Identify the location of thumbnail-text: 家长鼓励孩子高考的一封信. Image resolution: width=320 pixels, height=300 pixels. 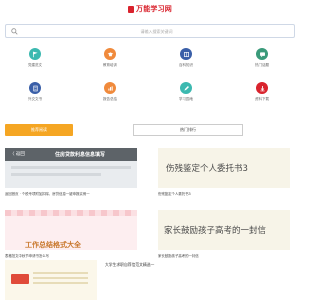
(215, 231).